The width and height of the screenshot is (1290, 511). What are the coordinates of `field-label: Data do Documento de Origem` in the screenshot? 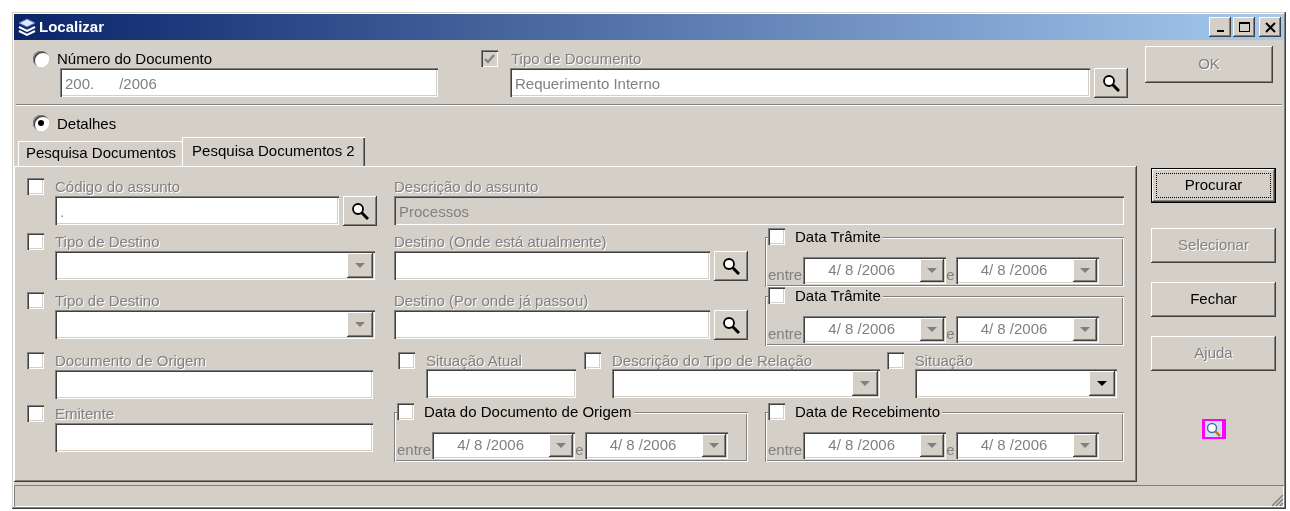 It's located at (528, 411).